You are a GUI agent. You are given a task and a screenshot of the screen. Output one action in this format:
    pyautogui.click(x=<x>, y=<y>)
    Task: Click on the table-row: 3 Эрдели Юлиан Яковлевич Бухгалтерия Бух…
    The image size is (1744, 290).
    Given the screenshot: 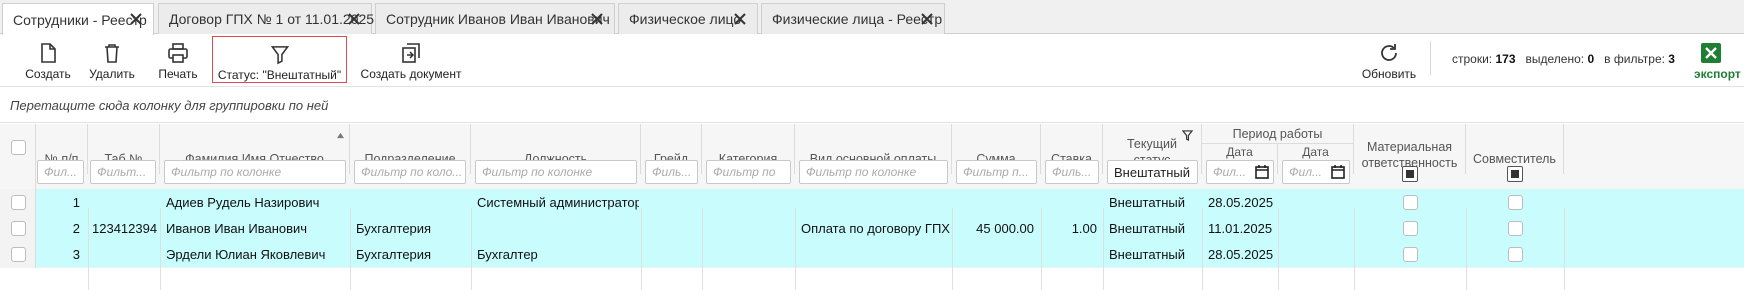 What is the action you would take?
    pyautogui.click(x=872, y=254)
    